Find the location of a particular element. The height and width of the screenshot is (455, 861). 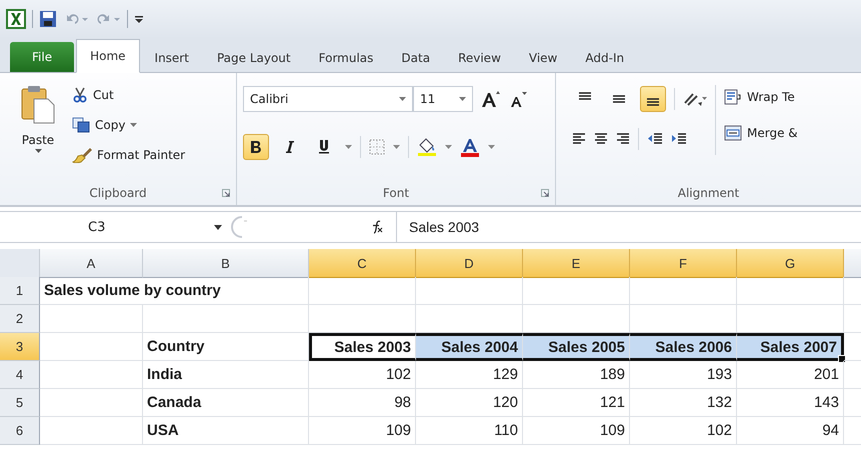

formula-field: Sales 2003 is located at coordinates (629, 227).